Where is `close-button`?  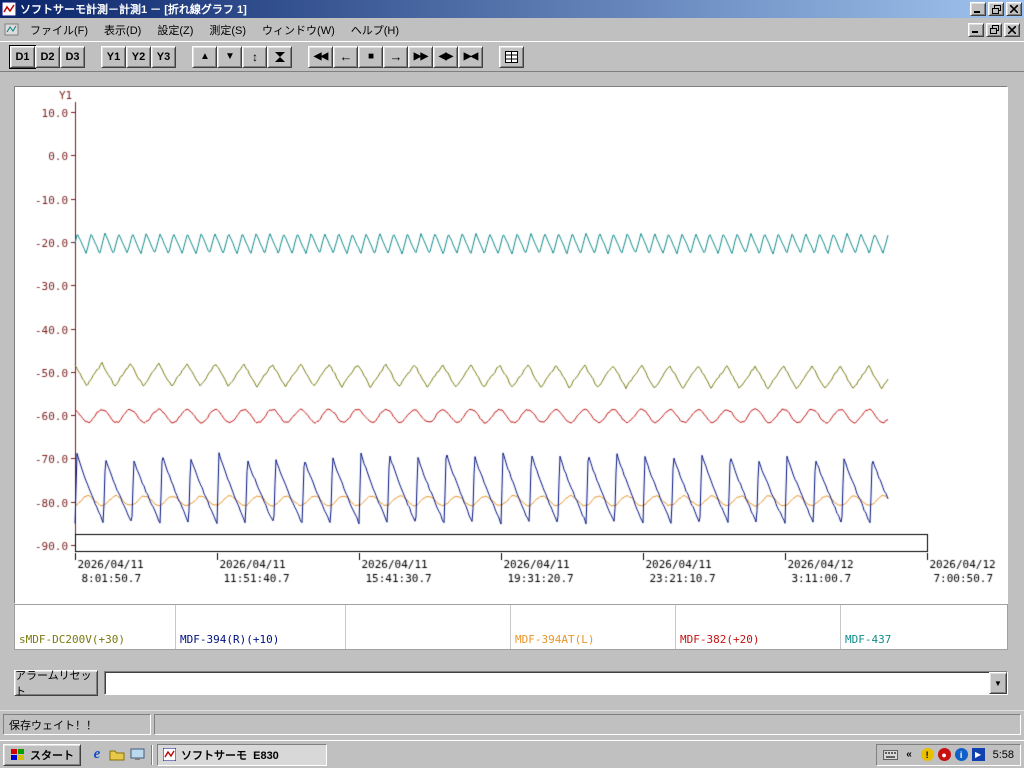
close-button is located at coordinates (1014, 9).